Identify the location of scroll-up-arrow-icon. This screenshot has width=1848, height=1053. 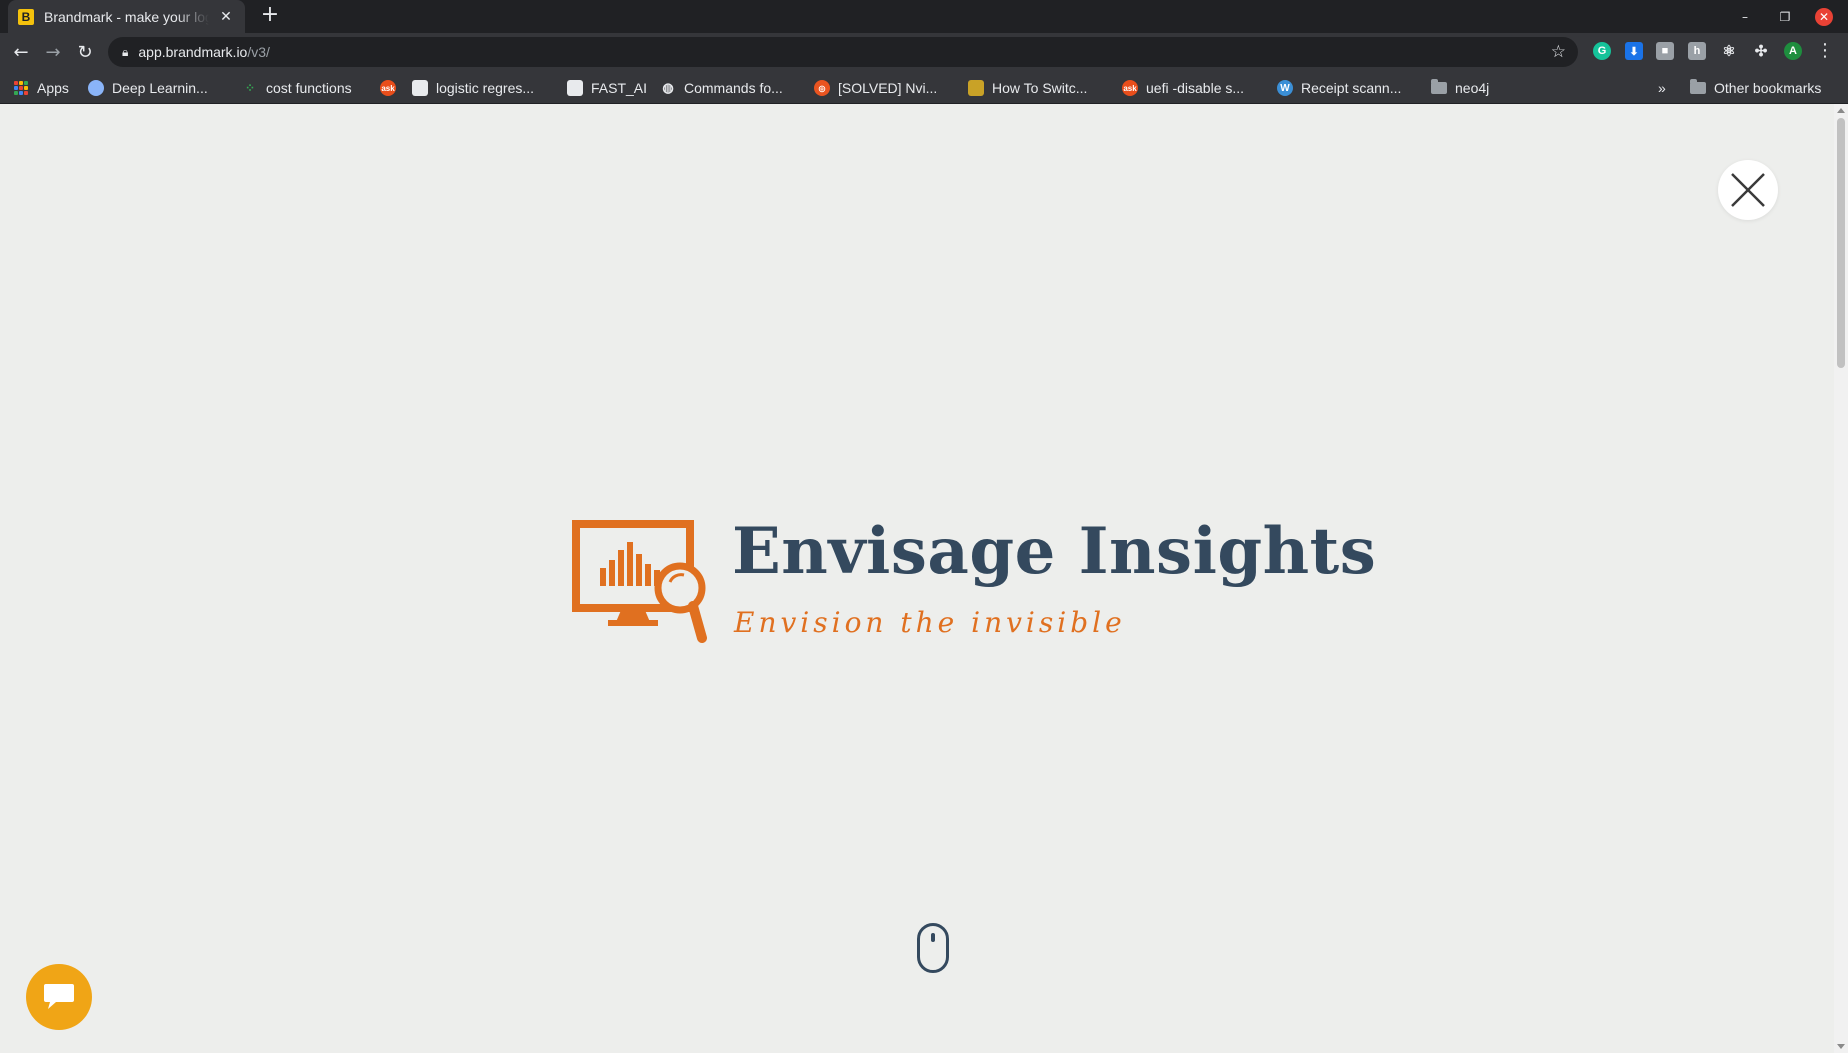
(1841, 110).